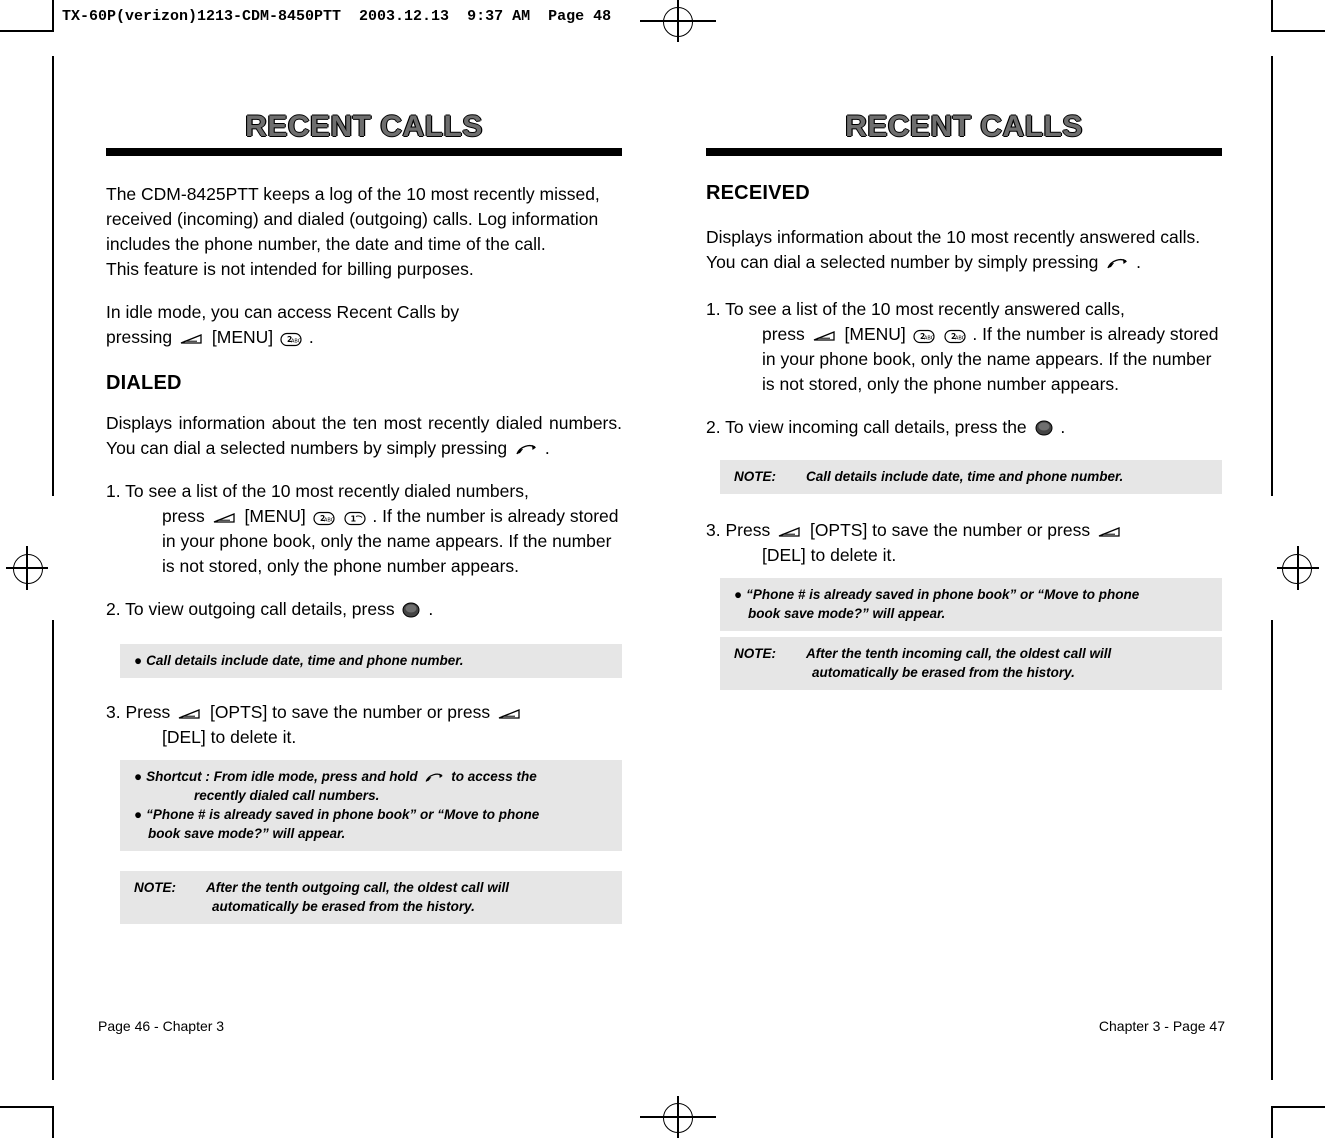  Describe the element at coordinates (964, 152) in the screenshot. I see `right-title-rule` at that location.